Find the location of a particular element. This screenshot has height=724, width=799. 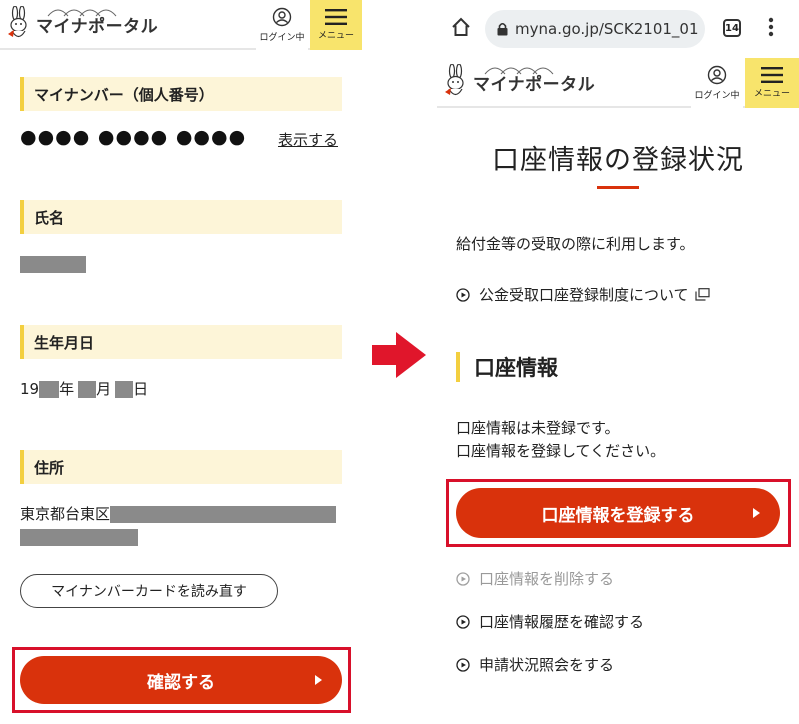

name-value is located at coordinates (53, 264).